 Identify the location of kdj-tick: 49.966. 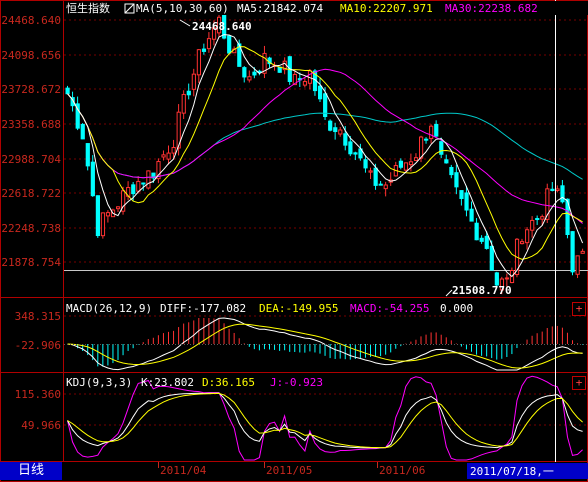
(41, 425).